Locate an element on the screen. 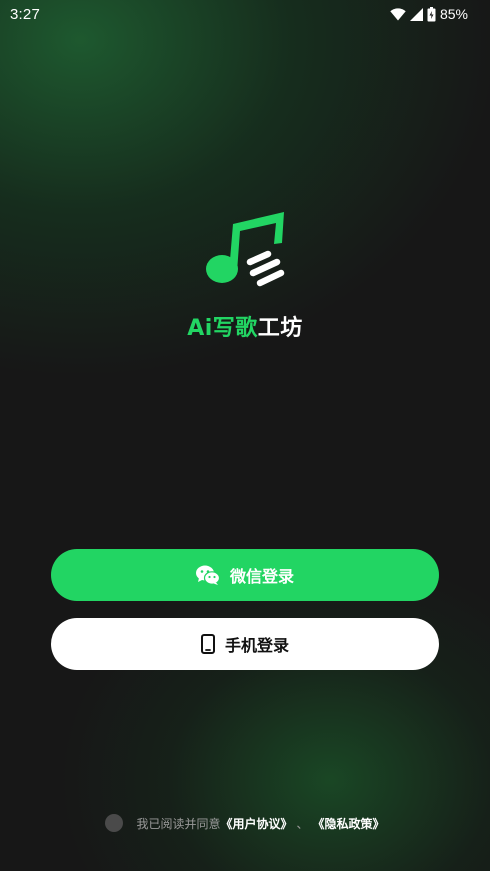 The height and width of the screenshot is (871, 490). signal-icon is located at coordinates (416, 14).